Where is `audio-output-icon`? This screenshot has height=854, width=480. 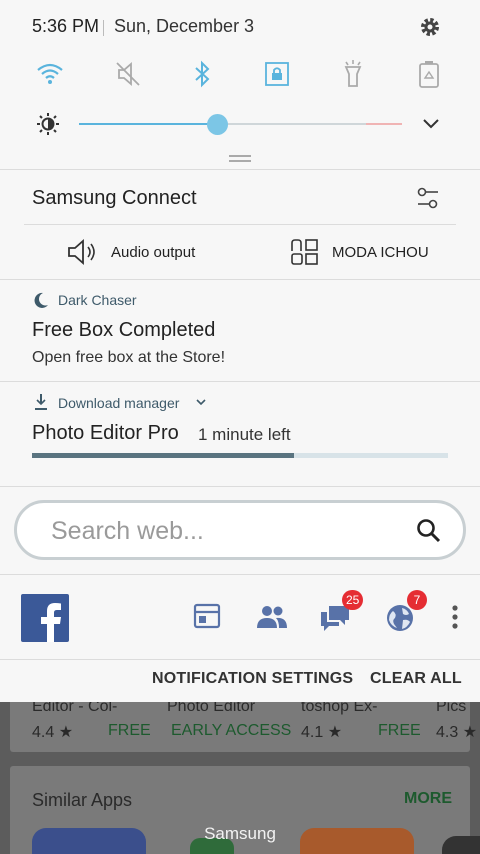 audio-output-icon is located at coordinates (83, 252).